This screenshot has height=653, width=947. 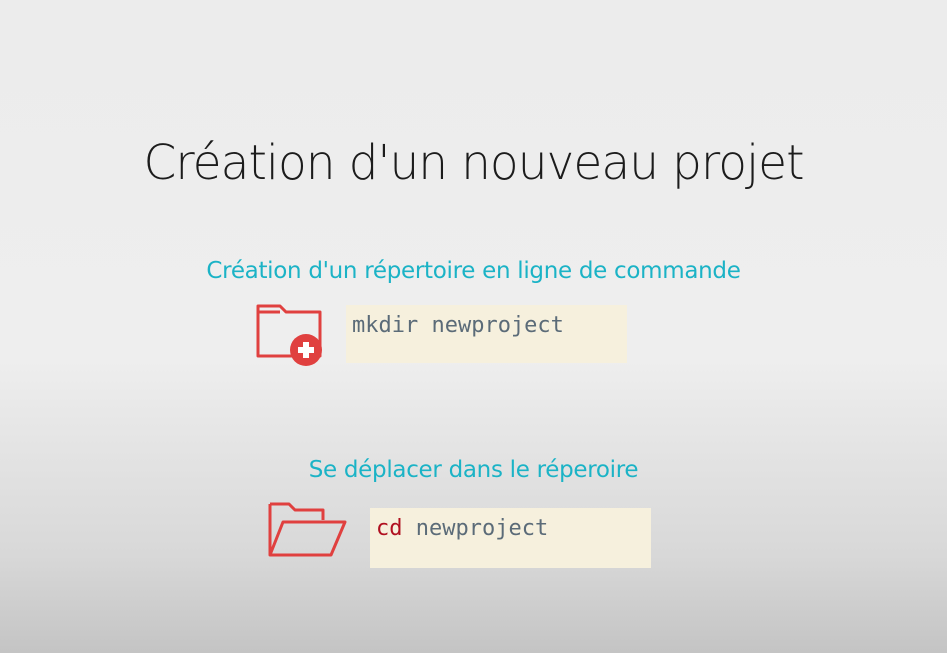 What do you see at coordinates (473, 470) in the screenshot?
I see `section-heading-cd: Se déplacer dans le réperoire` at bounding box center [473, 470].